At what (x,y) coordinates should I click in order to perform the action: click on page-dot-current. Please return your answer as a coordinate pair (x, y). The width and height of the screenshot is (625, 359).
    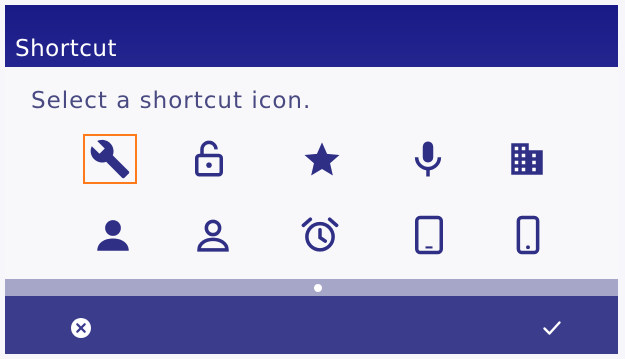
    Looking at the image, I should click on (318, 288).